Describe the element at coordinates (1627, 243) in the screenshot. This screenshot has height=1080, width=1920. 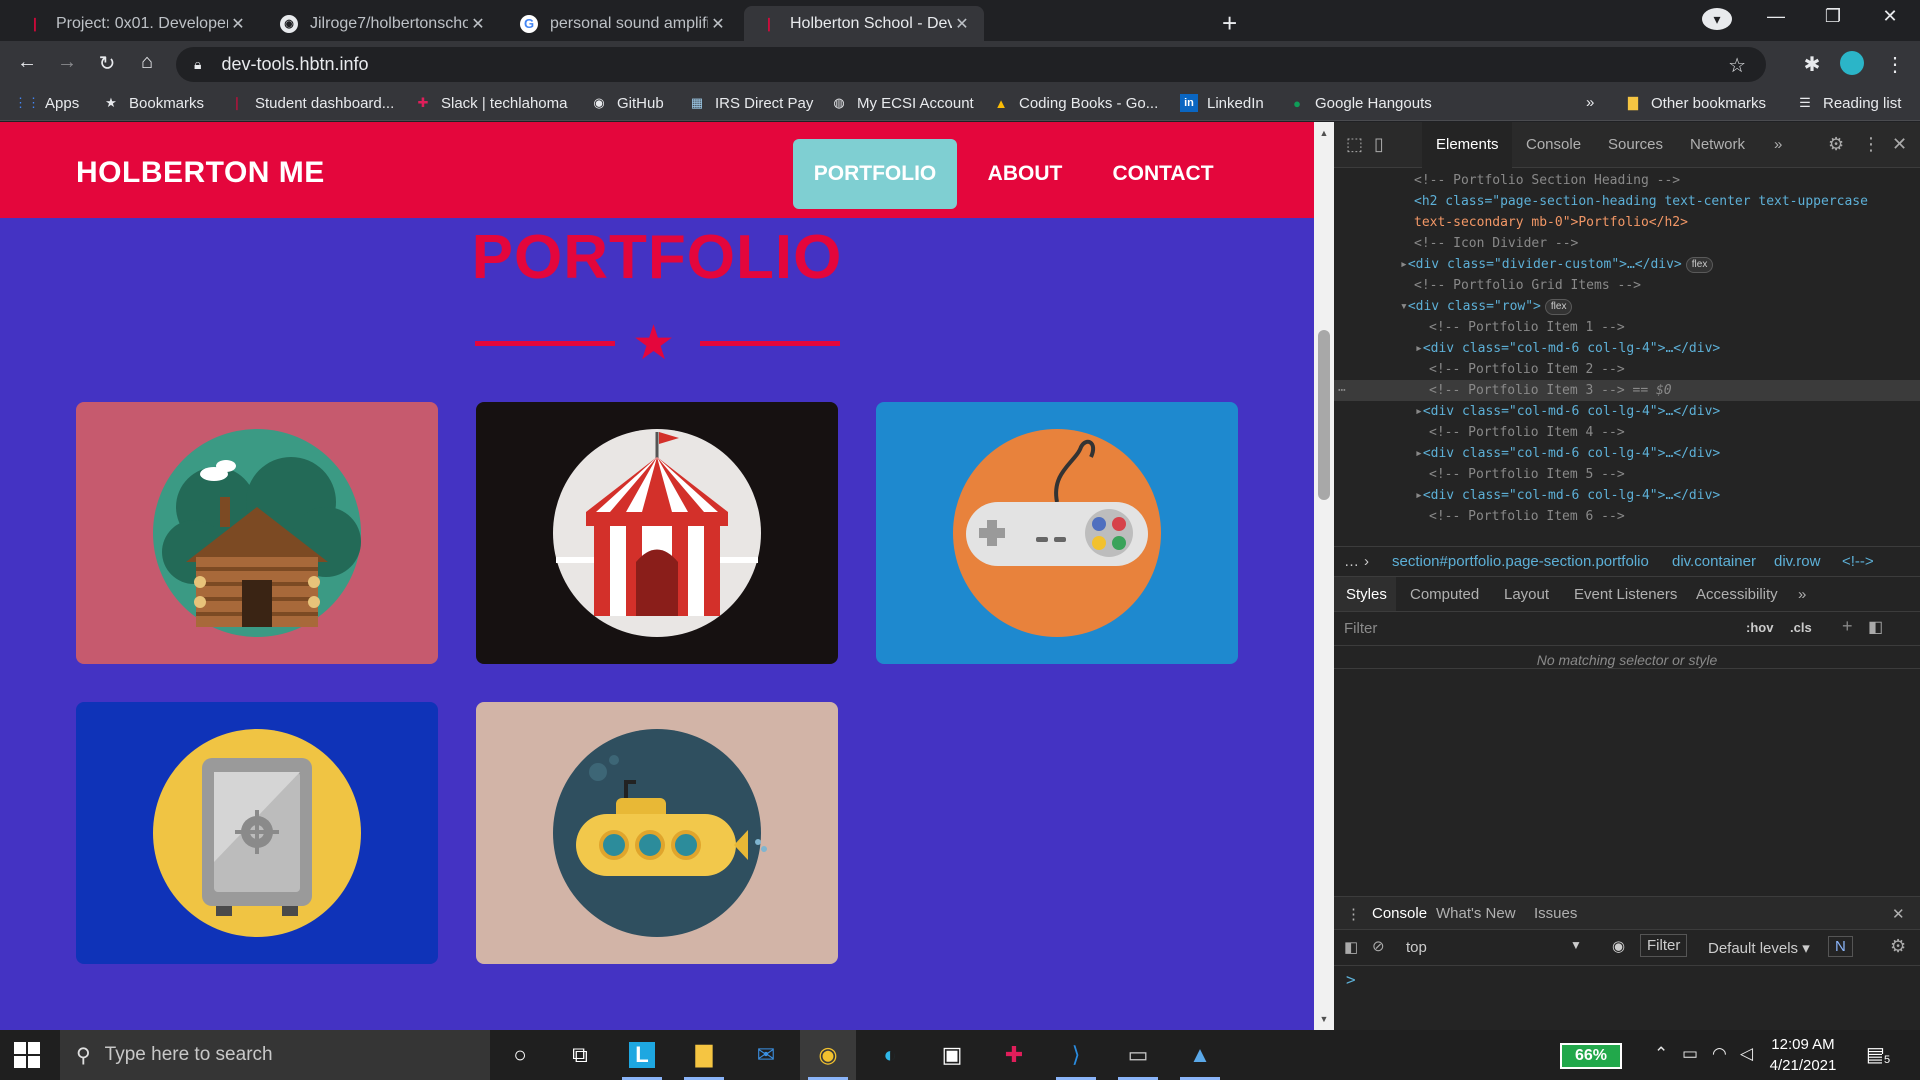
I see `dom-node: <!-- Icon Divider -->` at that location.